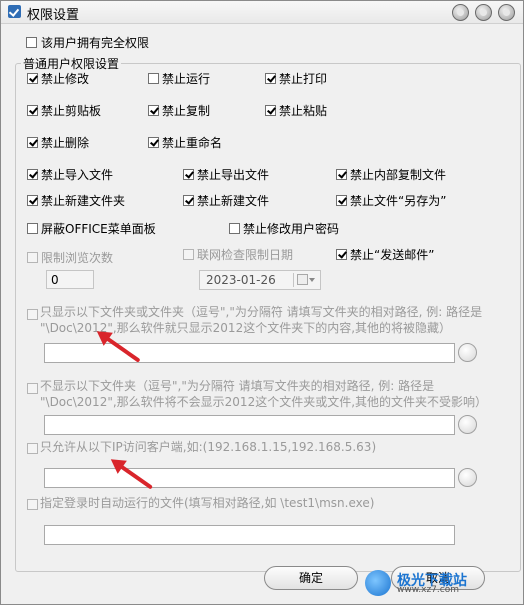 The width and height of the screenshot is (524, 605). What do you see at coordinates (440, 583) in the screenshot?
I see `watermark: 极光下载站 www.xz7.com` at bounding box center [440, 583].